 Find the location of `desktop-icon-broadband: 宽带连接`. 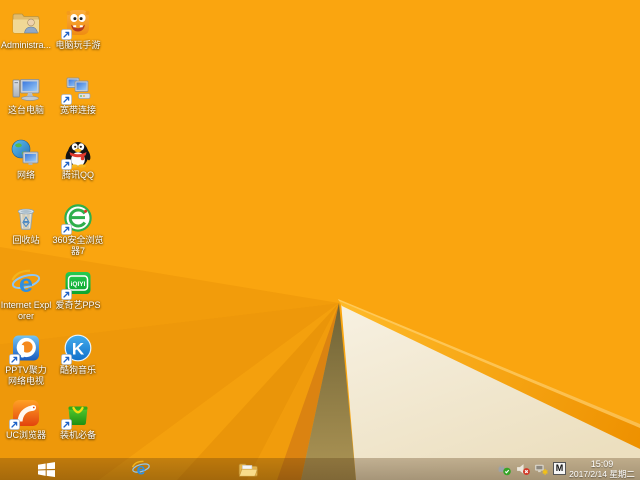

desktop-icon-broadband: 宽带连接 is located at coordinates (78, 103).